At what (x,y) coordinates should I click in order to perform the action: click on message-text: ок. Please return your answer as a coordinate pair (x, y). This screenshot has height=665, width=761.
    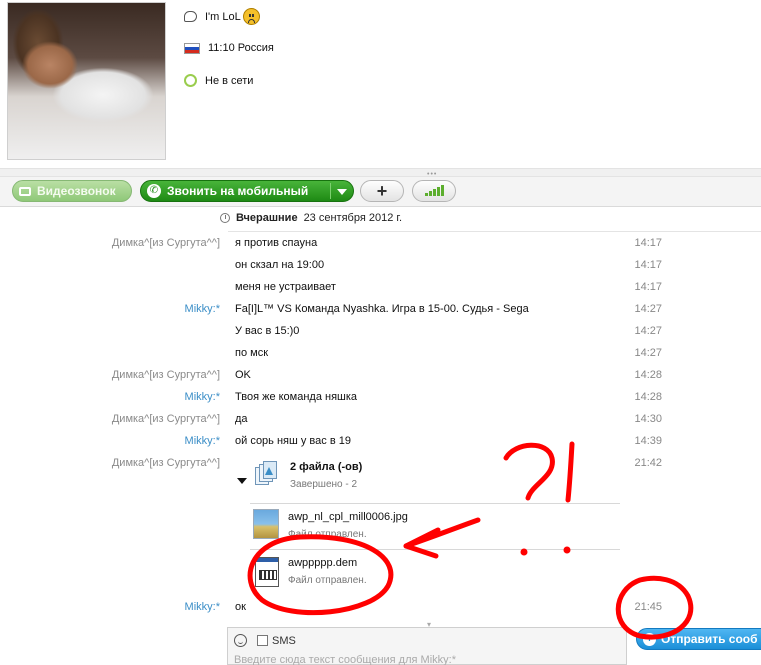
    Looking at the image, I should click on (240, 607).